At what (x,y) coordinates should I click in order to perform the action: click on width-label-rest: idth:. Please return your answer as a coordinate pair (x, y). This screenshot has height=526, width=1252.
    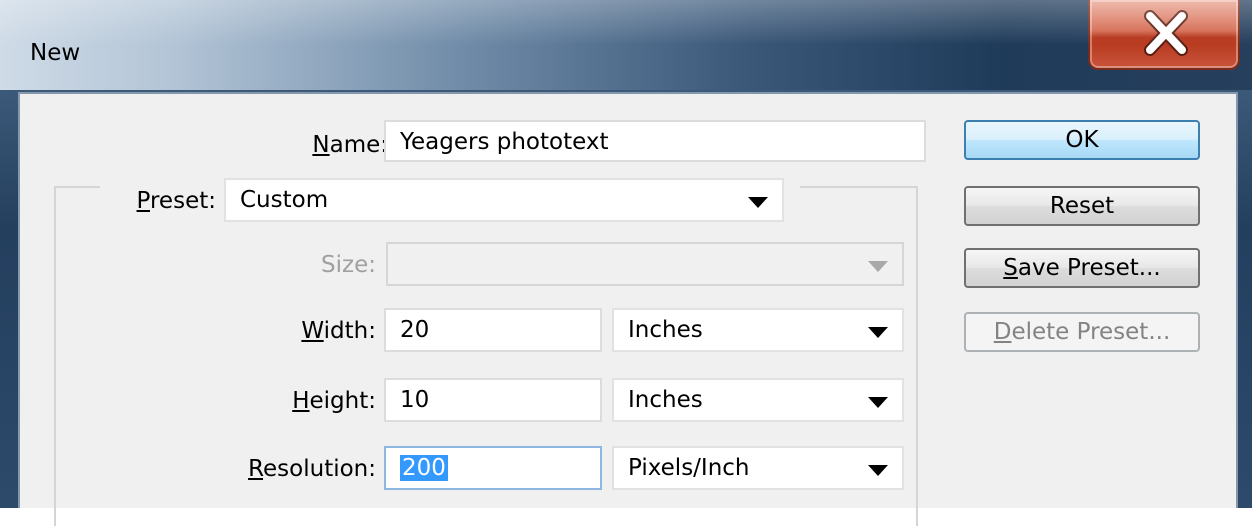
    Looking at the image, I should click on (349, 331).